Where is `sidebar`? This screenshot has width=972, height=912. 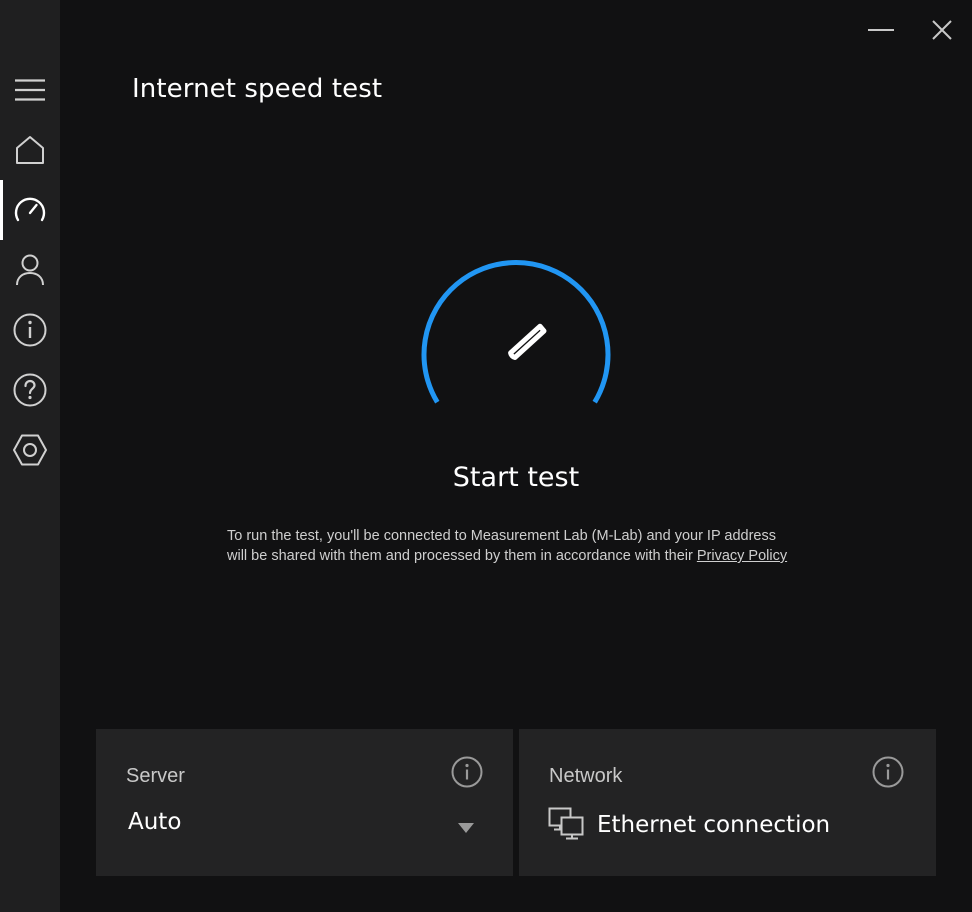
sidebar is located at coordinates (30, 456).